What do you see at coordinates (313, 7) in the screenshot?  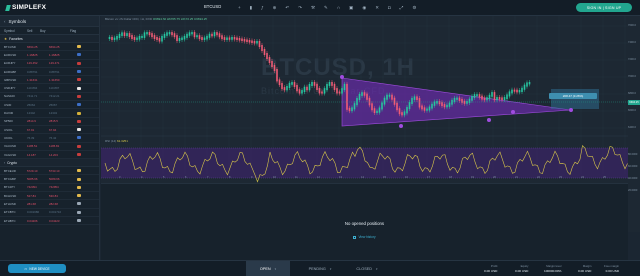 I see `wrench-icon: ⚒` at bounding box center [313, 7].